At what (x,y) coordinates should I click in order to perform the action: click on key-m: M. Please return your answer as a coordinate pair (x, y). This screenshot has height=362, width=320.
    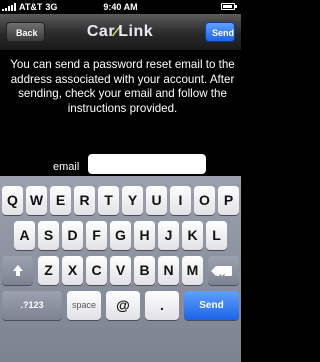
    Looking at the image, I should click on (192, 270).